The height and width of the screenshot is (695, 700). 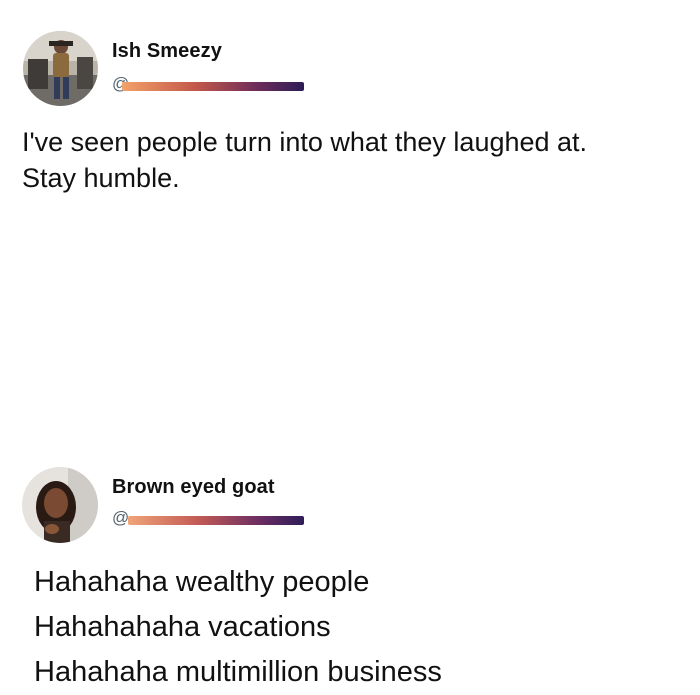 What do you see at coordinates (120, 517) in the screenshot?
I see `author-handle: @` at bounding box center [120, 517].